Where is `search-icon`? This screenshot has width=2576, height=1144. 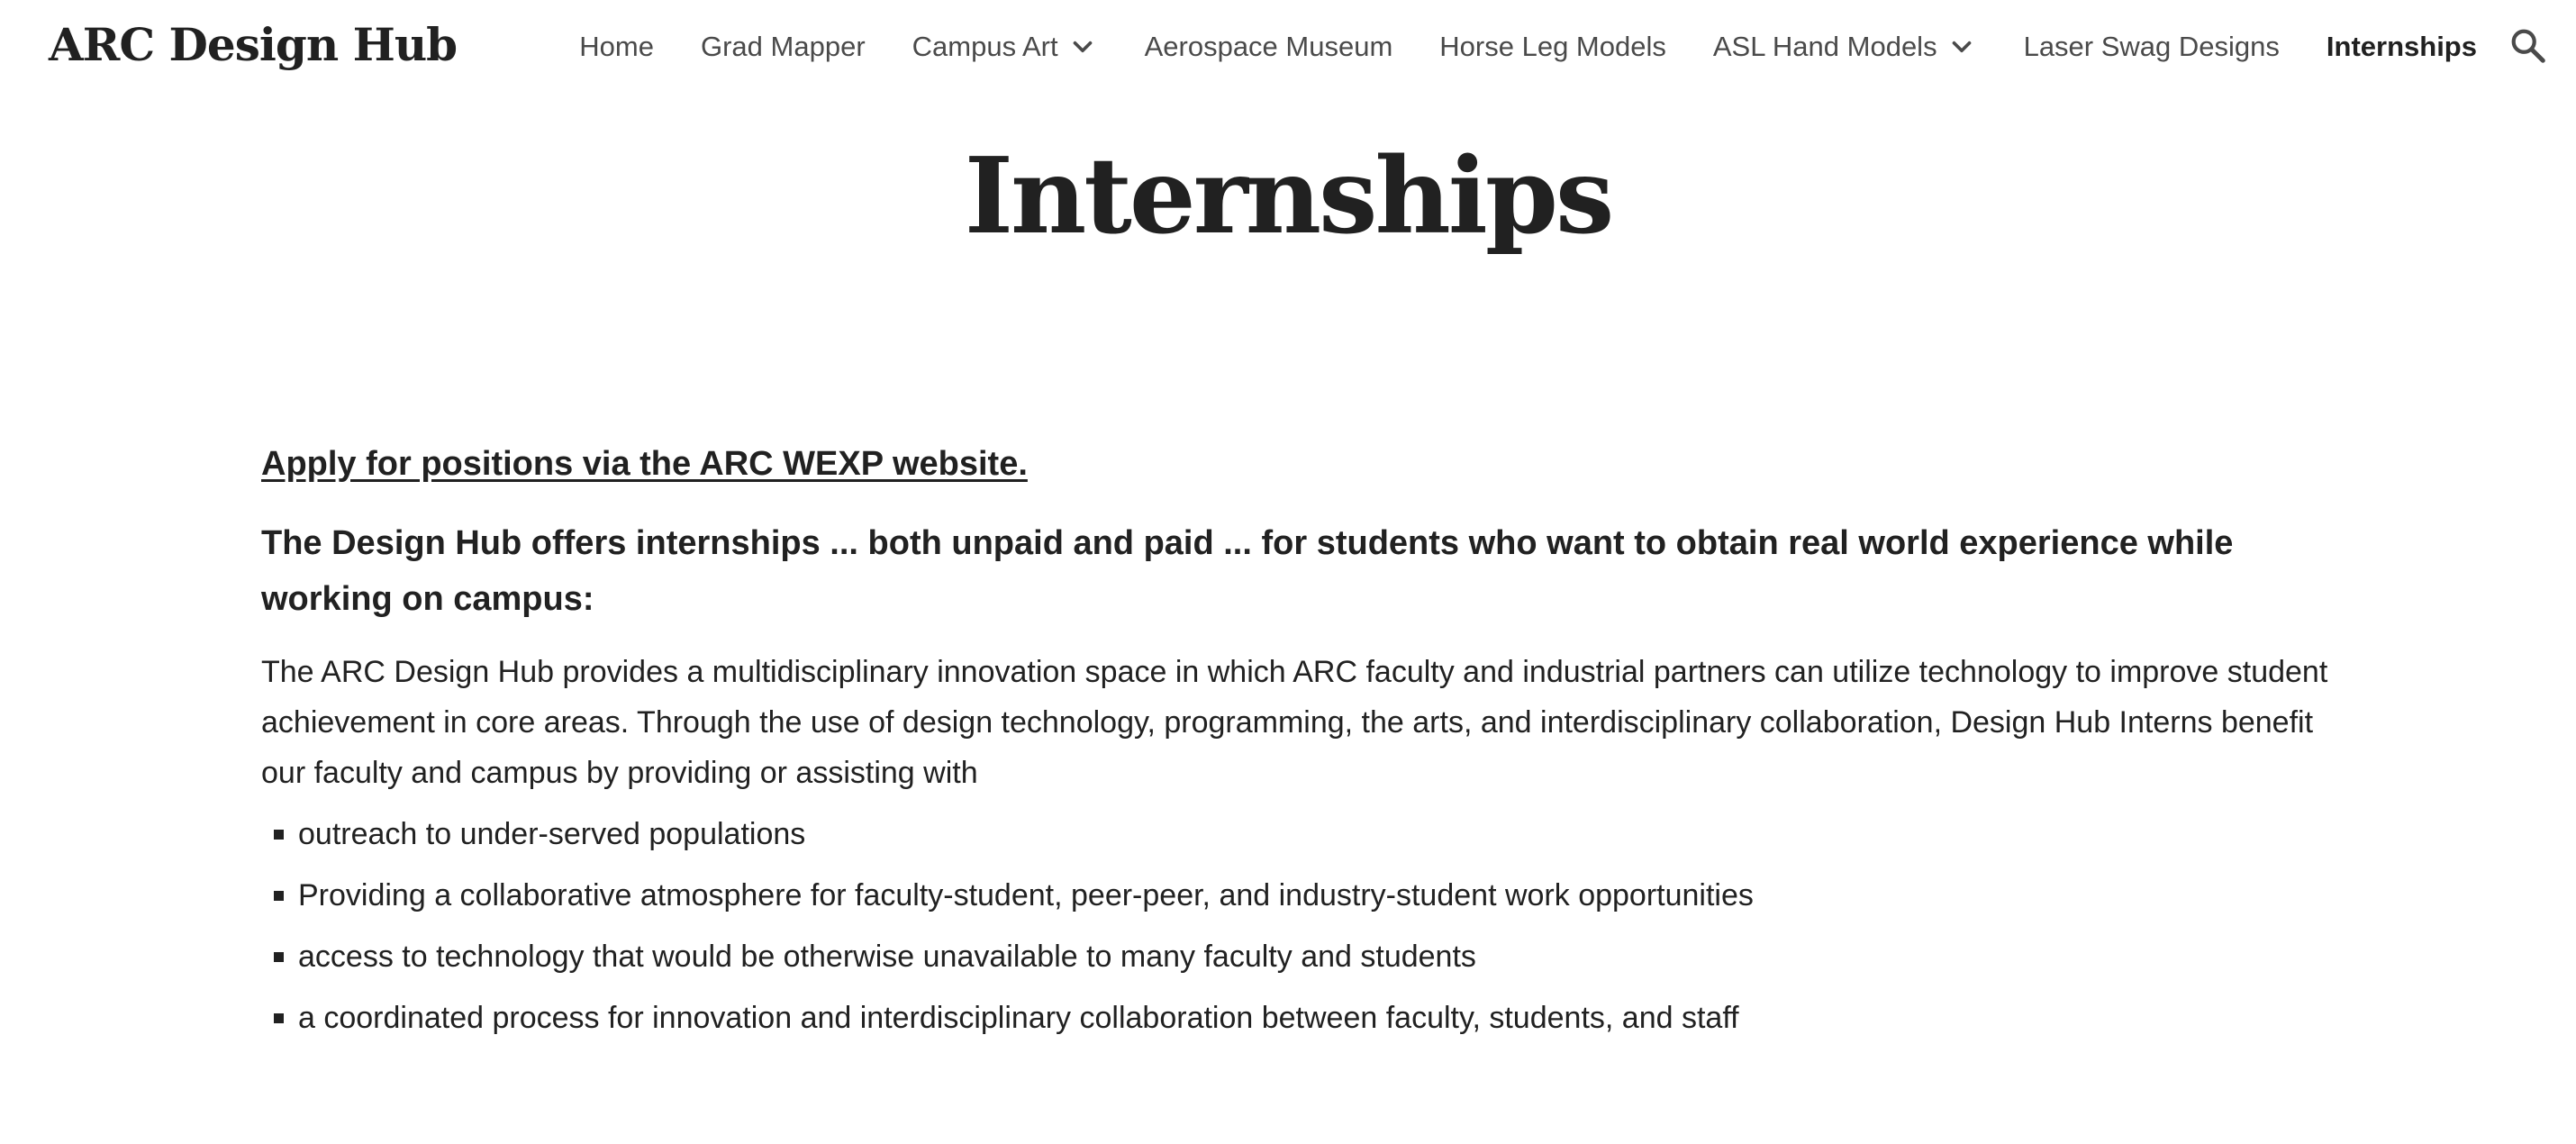 search-icon is located at coordinates (2528, 46).